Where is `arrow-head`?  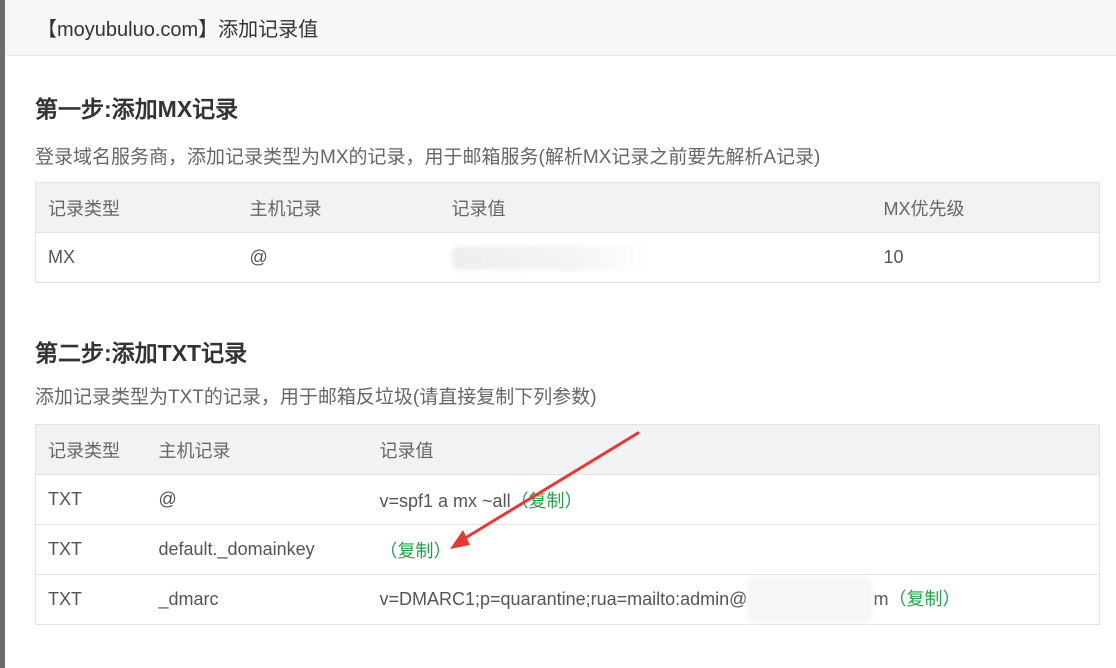
arrow-head is located at coordinates (460, 539).